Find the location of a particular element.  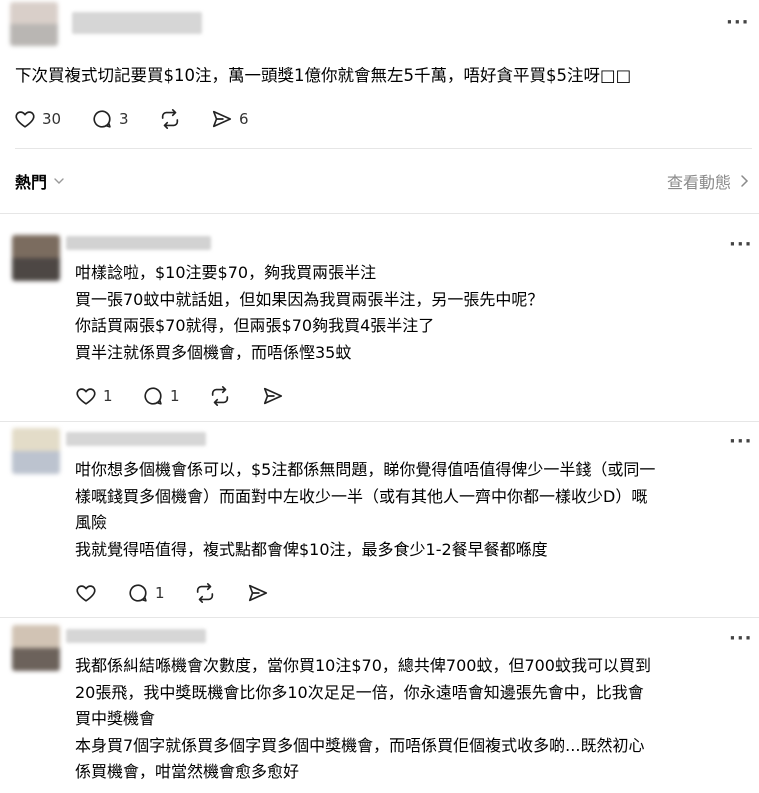

post-more-icon: ··· is located at coordinates (738, 23).